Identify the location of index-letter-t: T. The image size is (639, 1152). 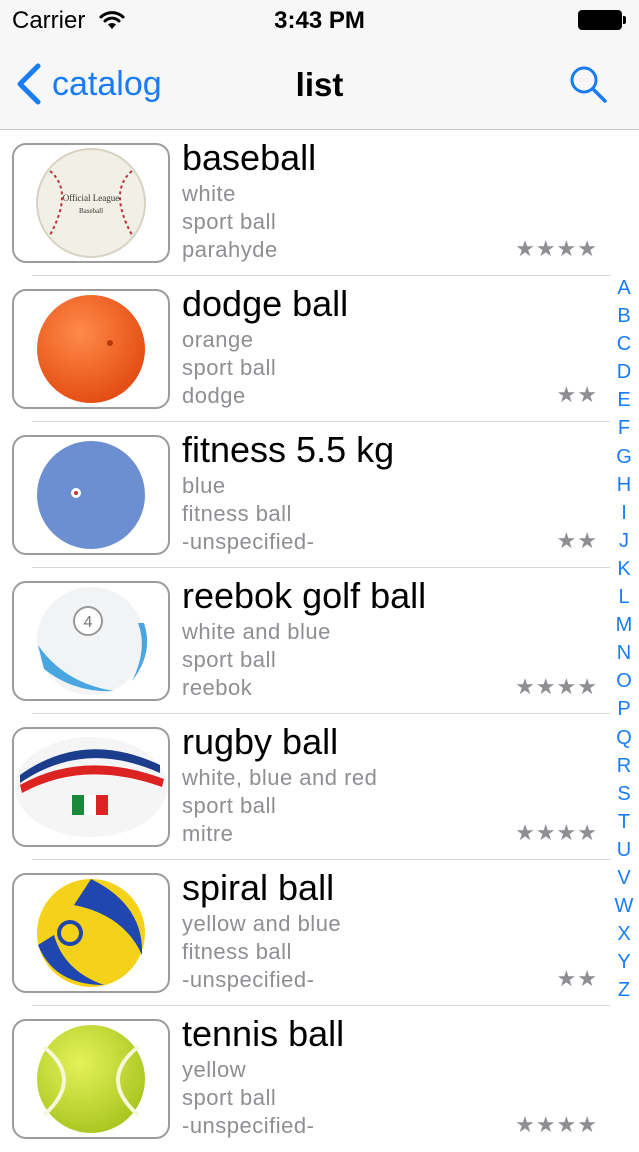
(624, 822).